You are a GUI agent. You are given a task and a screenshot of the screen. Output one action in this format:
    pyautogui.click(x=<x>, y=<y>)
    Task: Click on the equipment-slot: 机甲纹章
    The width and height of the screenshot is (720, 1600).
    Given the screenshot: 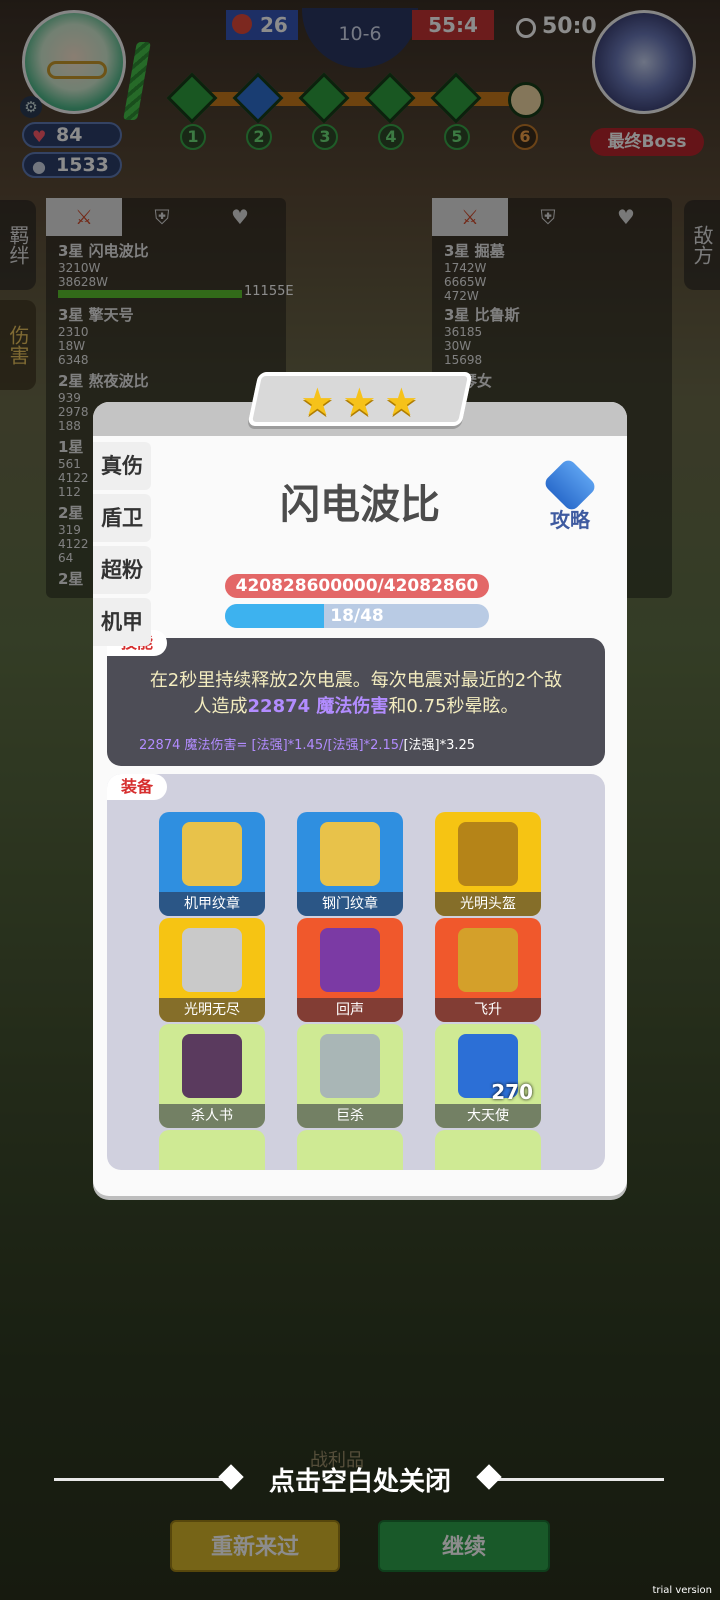 What is the action you would take?
    pyautogui.click(x=212, y=864)
    